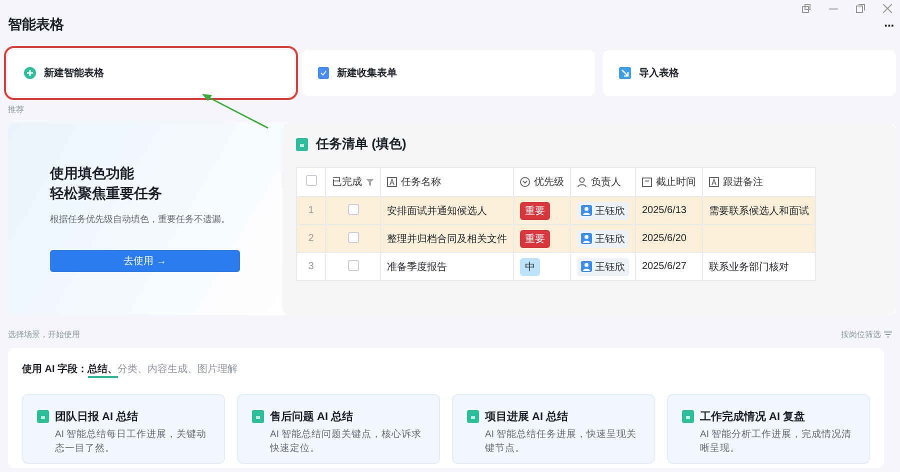 The height and width of the screenshot is (472, 900). I want to click on table-cell: 2025/6/27, so click(669, 266).